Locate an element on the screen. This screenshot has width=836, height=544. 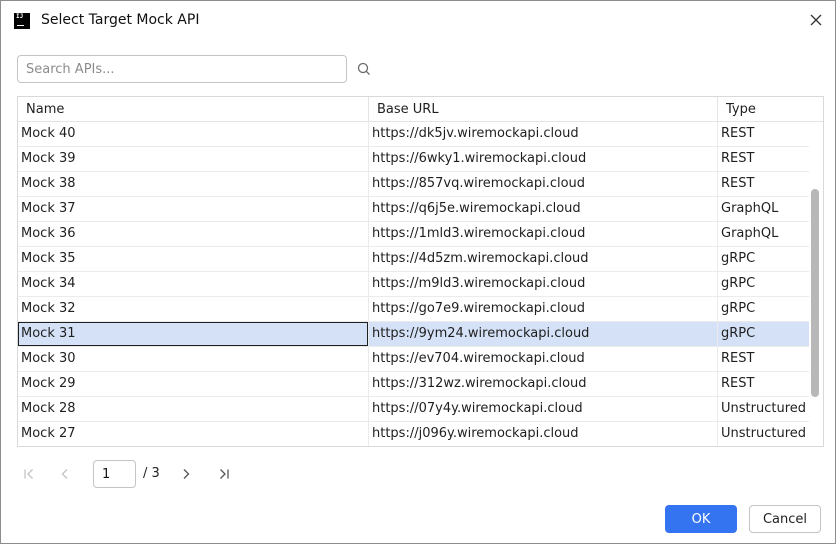
page-total-label: / 3 is located at coordinates (151, 473).